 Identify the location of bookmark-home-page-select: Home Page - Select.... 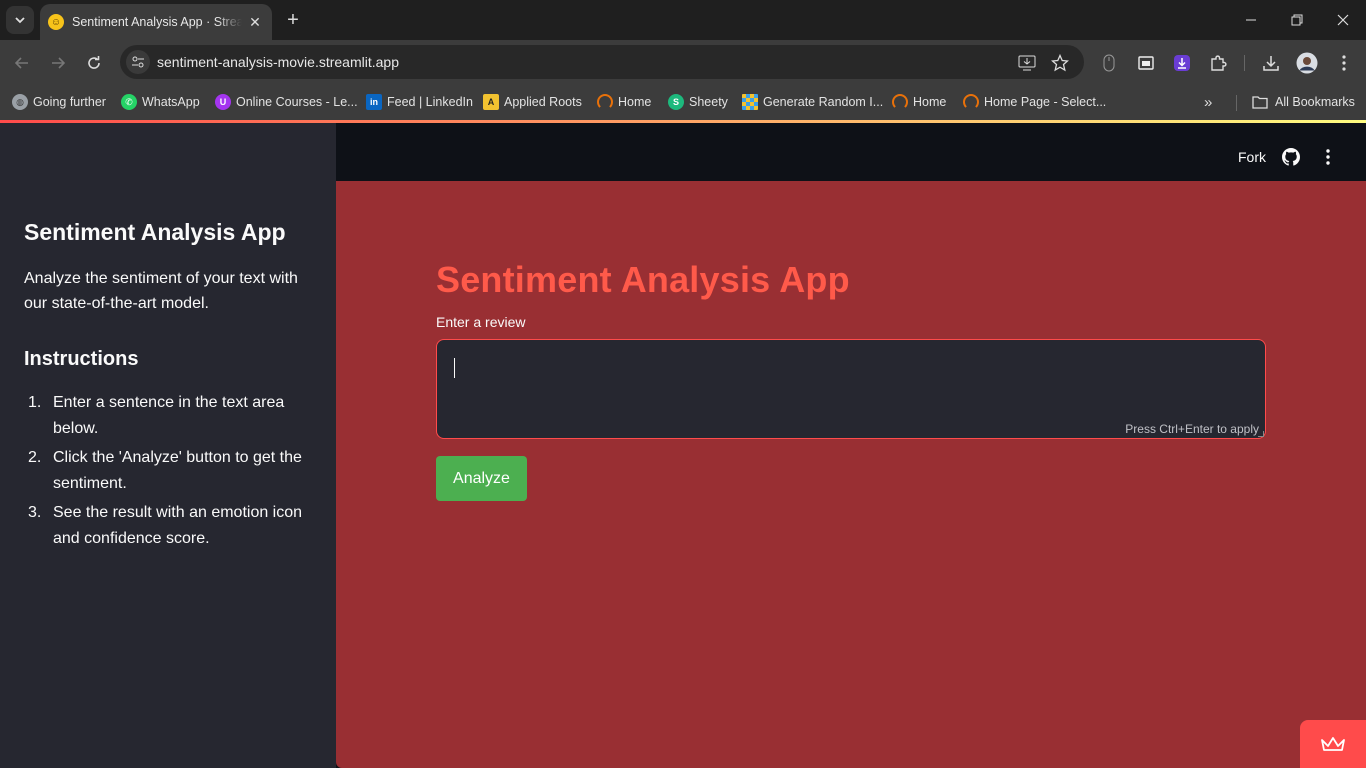
(1034, 102).